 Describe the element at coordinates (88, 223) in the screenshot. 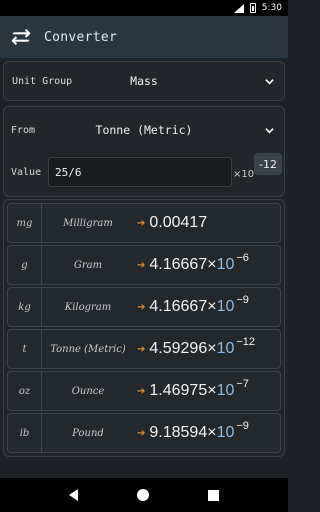

I see `unit-name: Milligram` at that location.